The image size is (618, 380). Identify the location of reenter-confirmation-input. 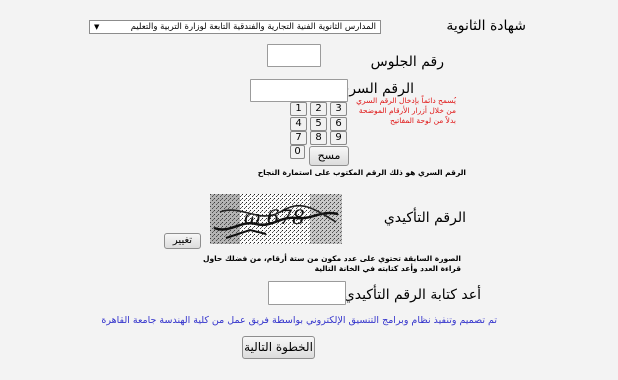
(307, 293).